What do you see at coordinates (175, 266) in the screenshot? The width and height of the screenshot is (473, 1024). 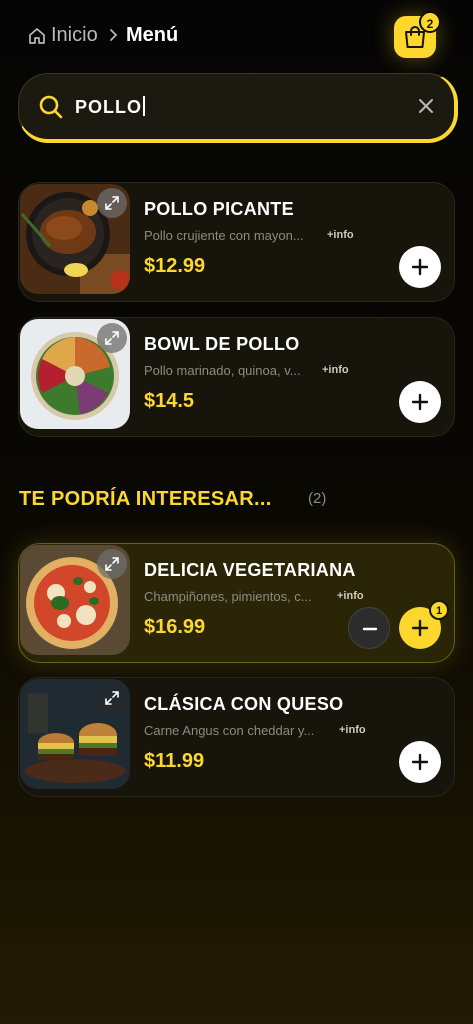 I see `item-price: $12.99` at bounding box center [175, 266].